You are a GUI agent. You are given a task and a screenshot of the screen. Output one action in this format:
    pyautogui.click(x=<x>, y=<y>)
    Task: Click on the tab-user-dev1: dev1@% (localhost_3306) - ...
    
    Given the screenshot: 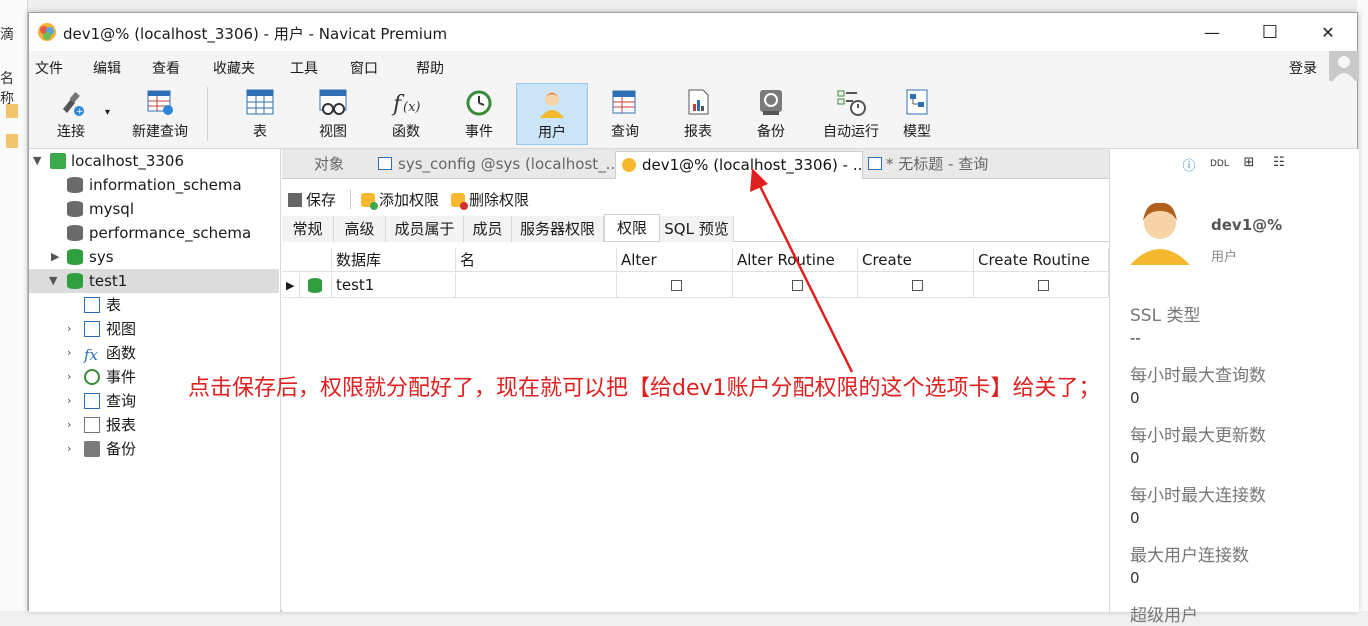 What is the action you would take?
    pyautogui.click(x=739, y=165)
    